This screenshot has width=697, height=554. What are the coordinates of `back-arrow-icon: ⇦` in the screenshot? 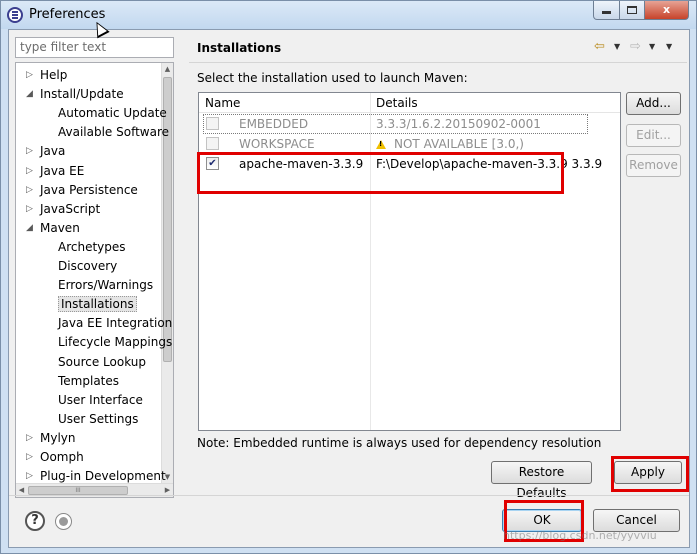 It's located at (599, 47).